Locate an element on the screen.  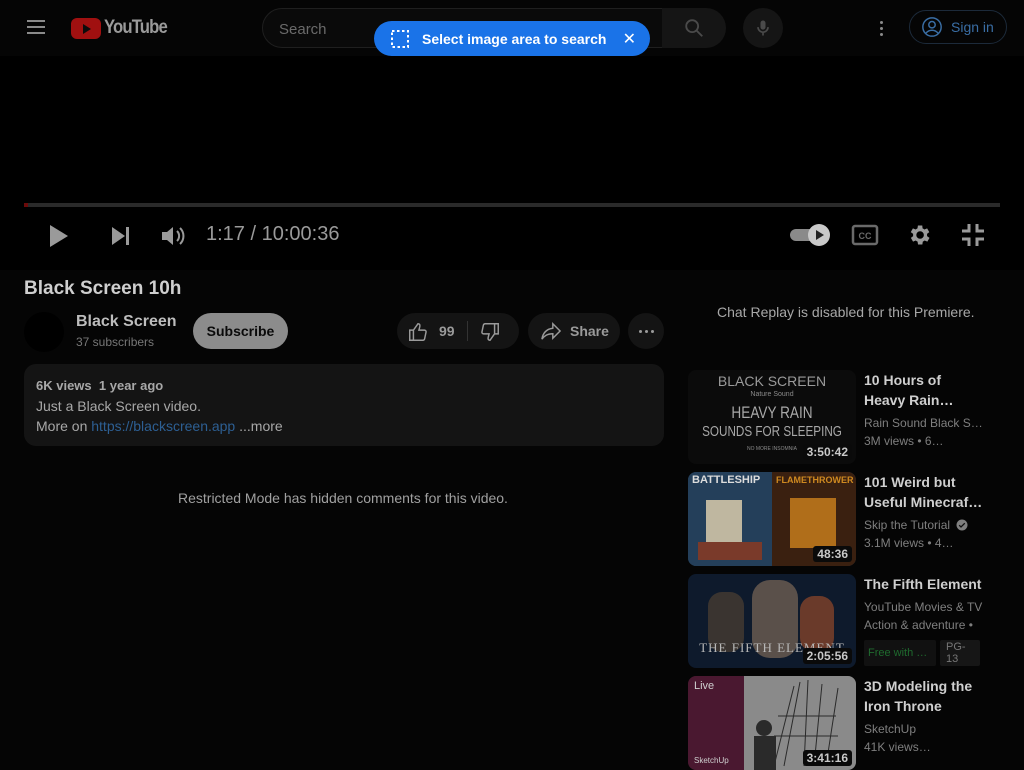
description-line-2: More on https://blackscreen.app ...more is located at coordinates (159, 426).